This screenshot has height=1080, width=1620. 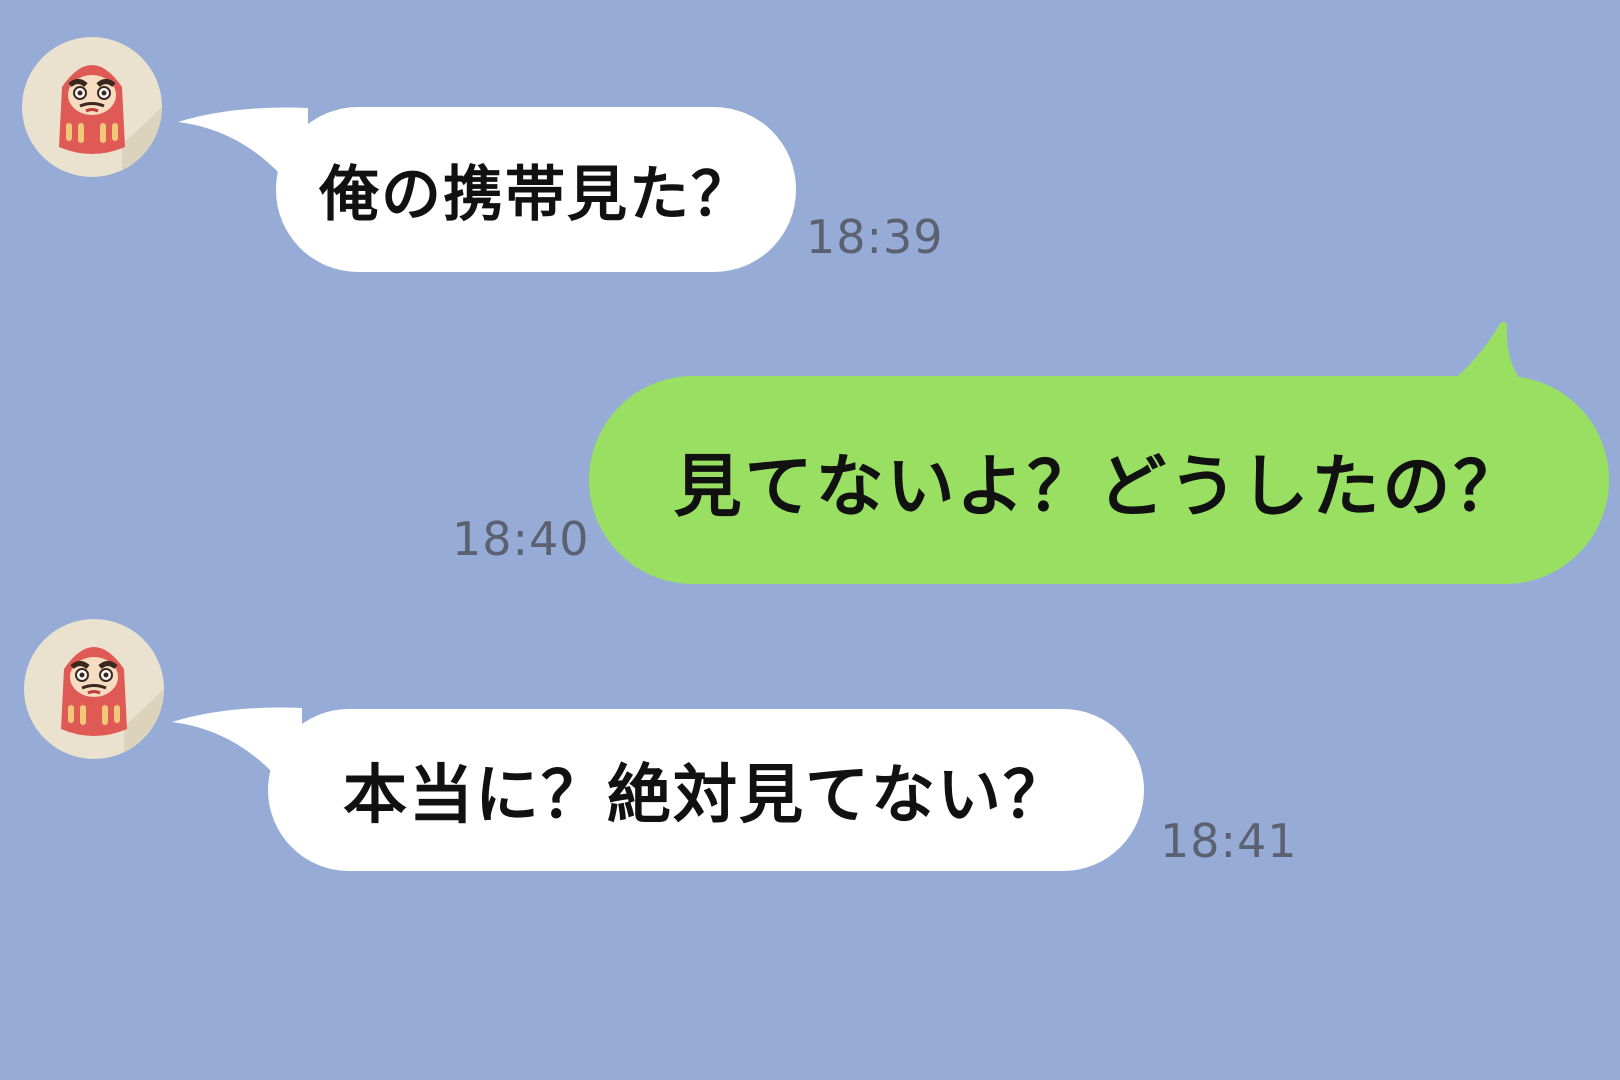 I want to click on incoming-message-bubble: 俺の携帯見た？, so click(x=536, y=189).